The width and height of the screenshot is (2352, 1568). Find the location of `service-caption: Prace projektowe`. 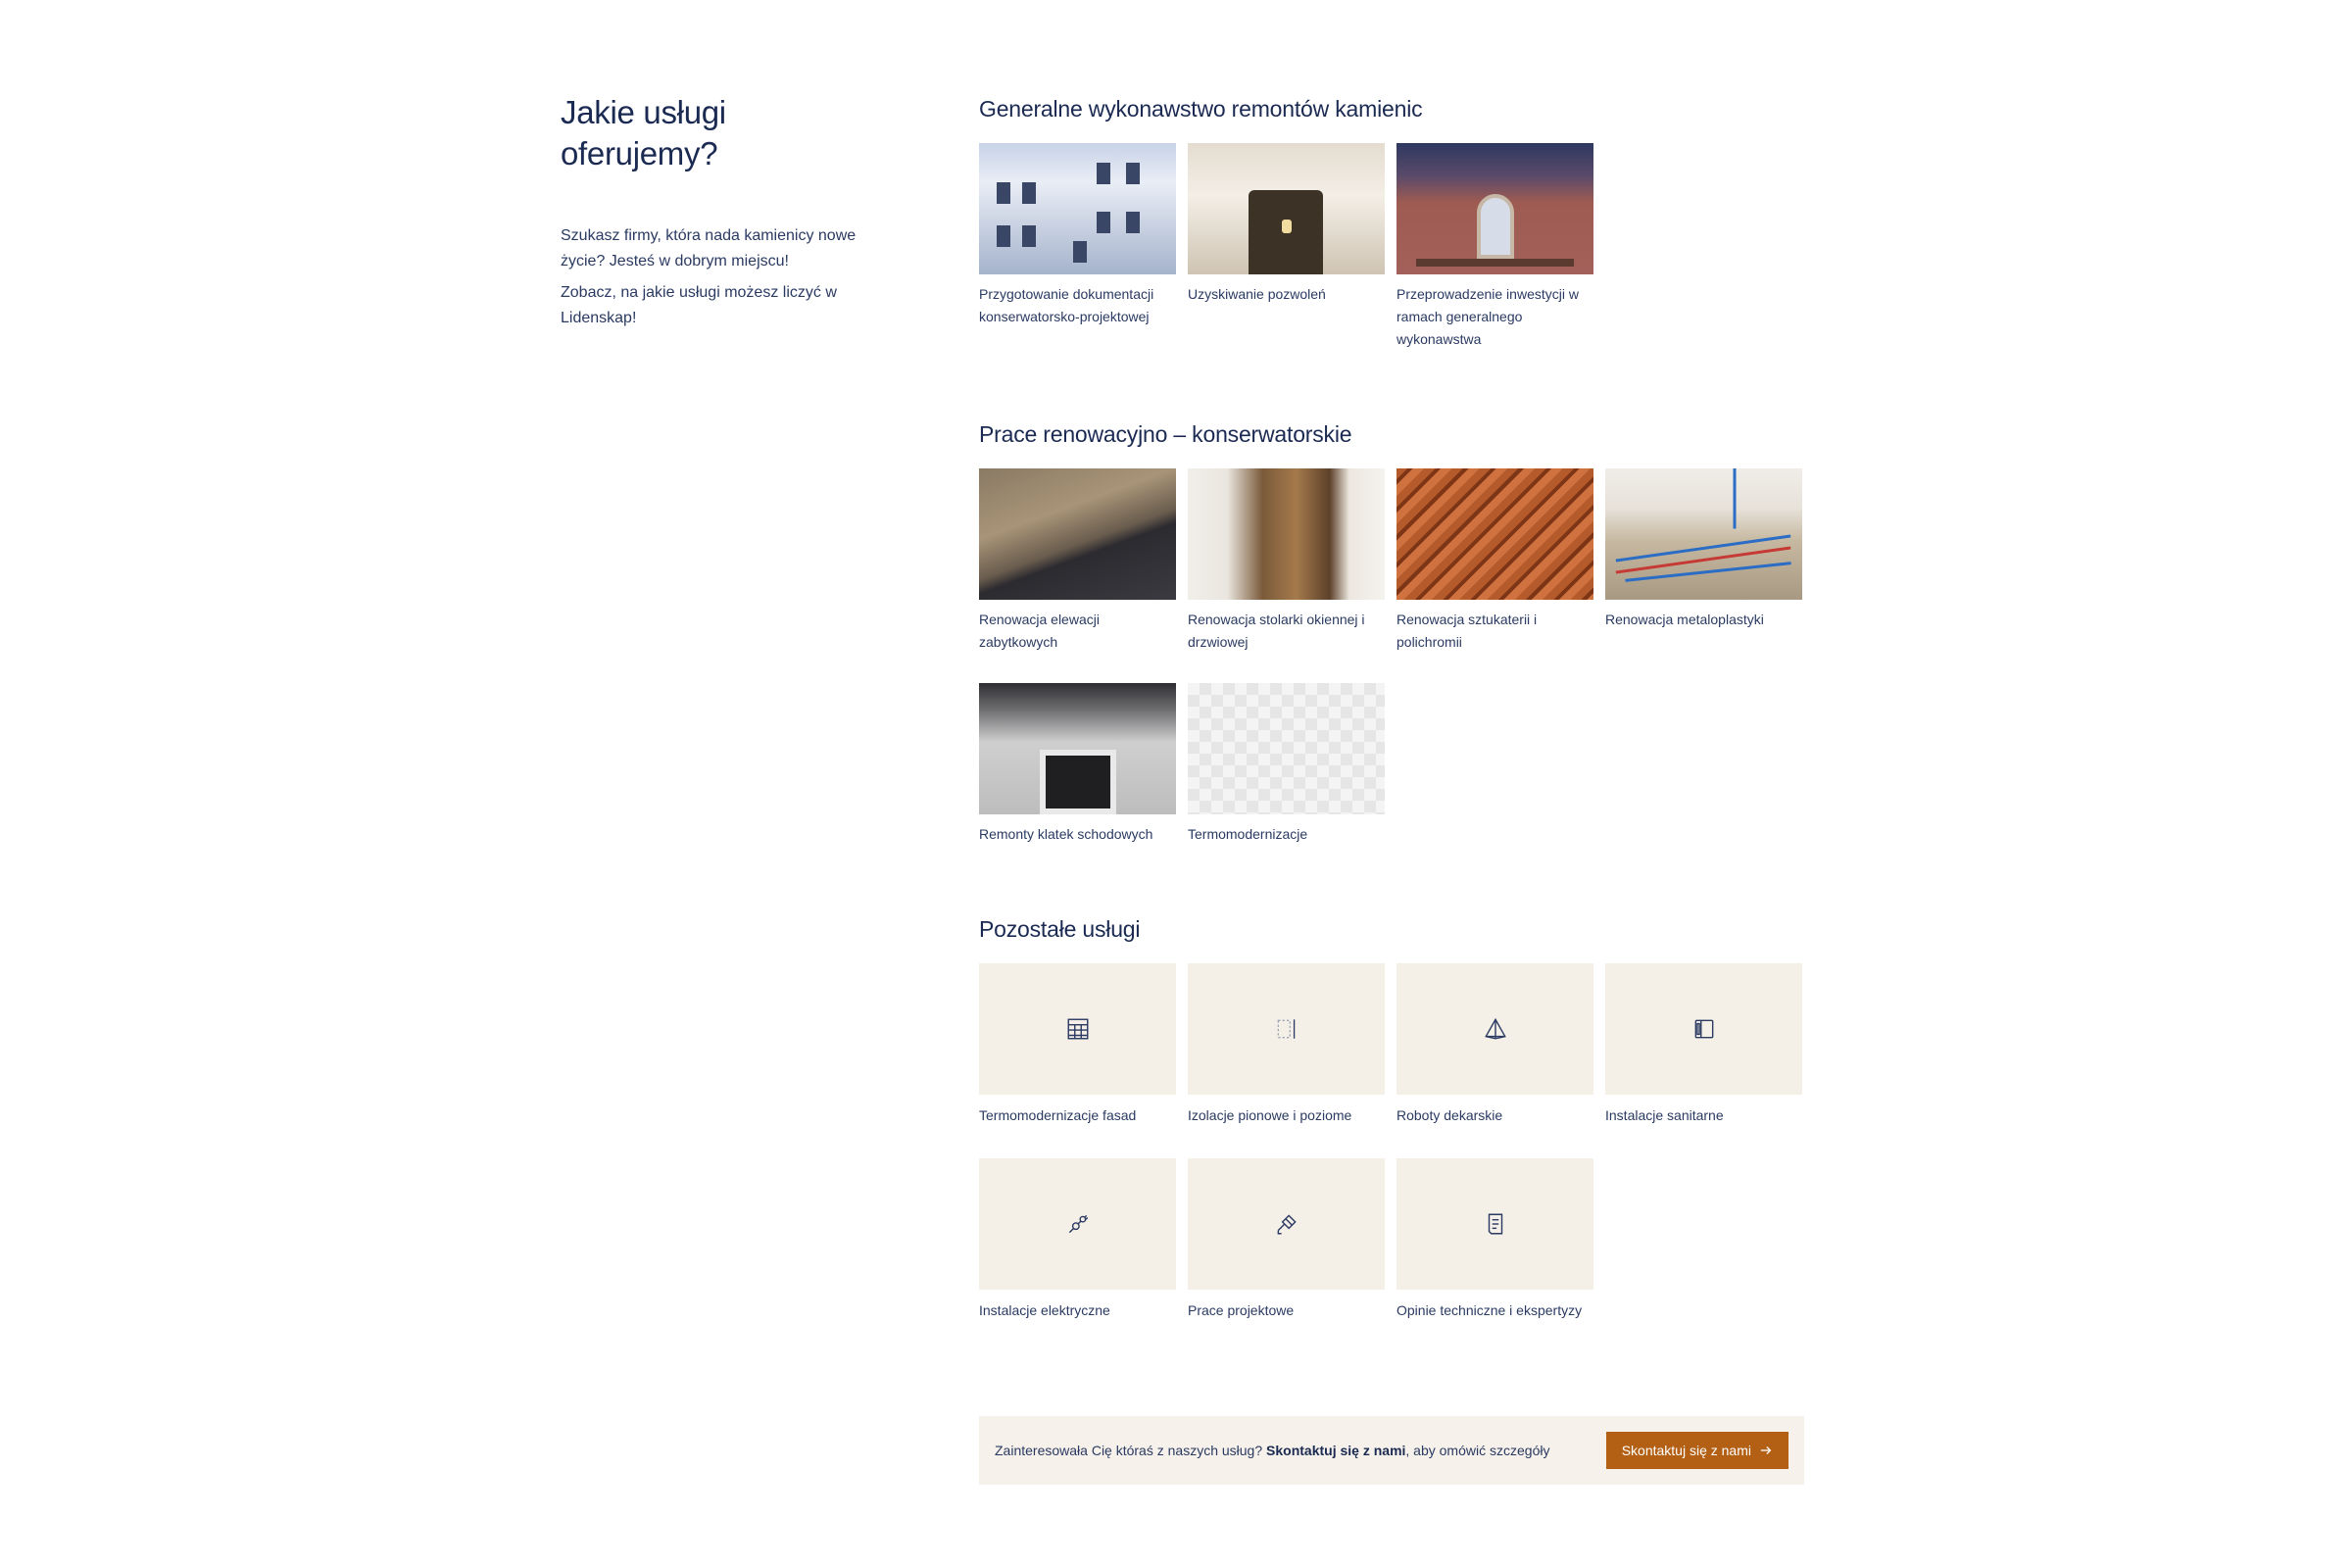

service-caption: Prace projektowe is located at coordinates (1286, 1310).